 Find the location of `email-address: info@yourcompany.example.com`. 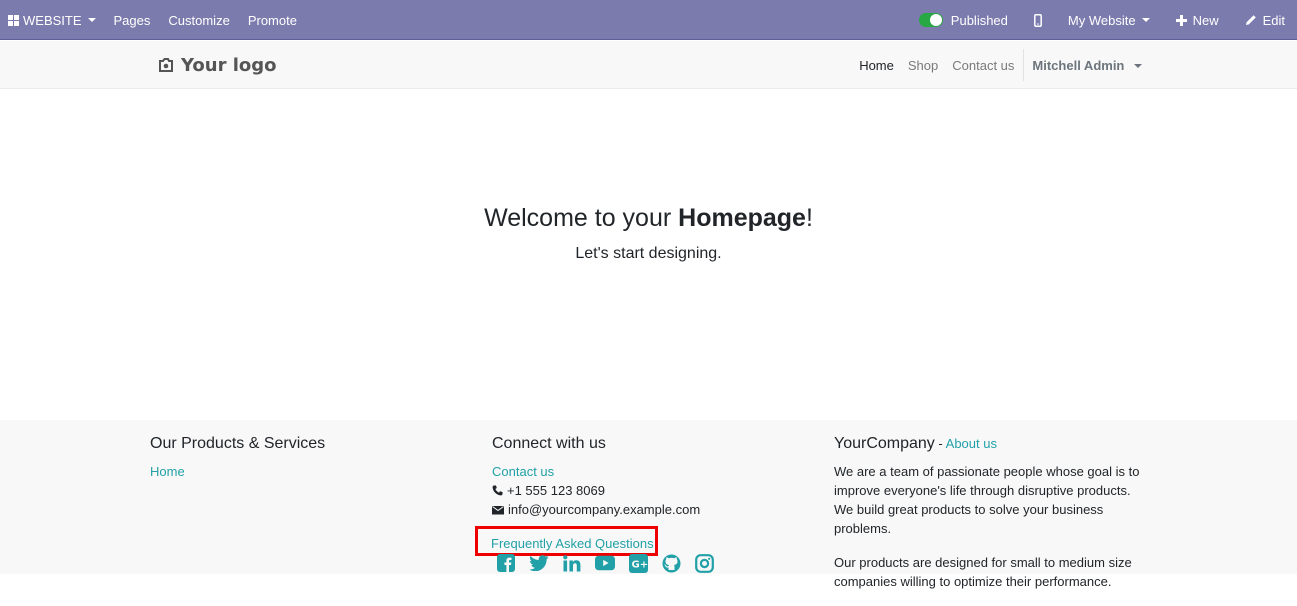

email-address: info@yourcompany.example.com is located at coordinates (604, 509).